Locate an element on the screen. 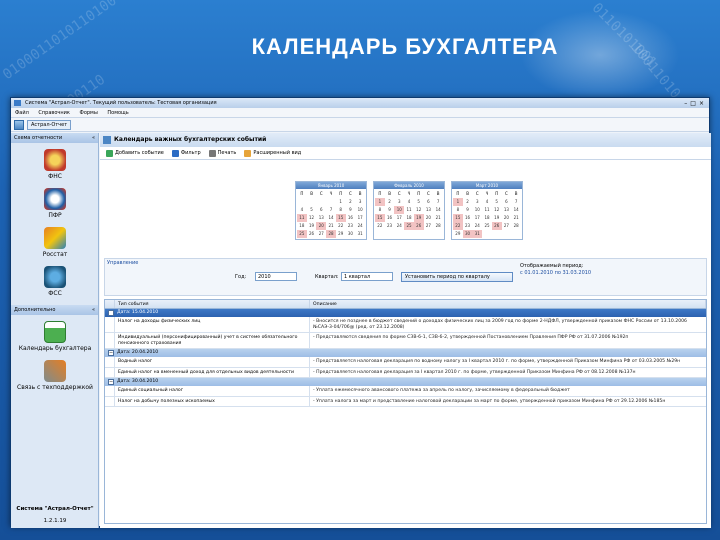 The width and height of the screenshot is (720, 540). menu-help: Помощь is located at coordinates (117, 113).